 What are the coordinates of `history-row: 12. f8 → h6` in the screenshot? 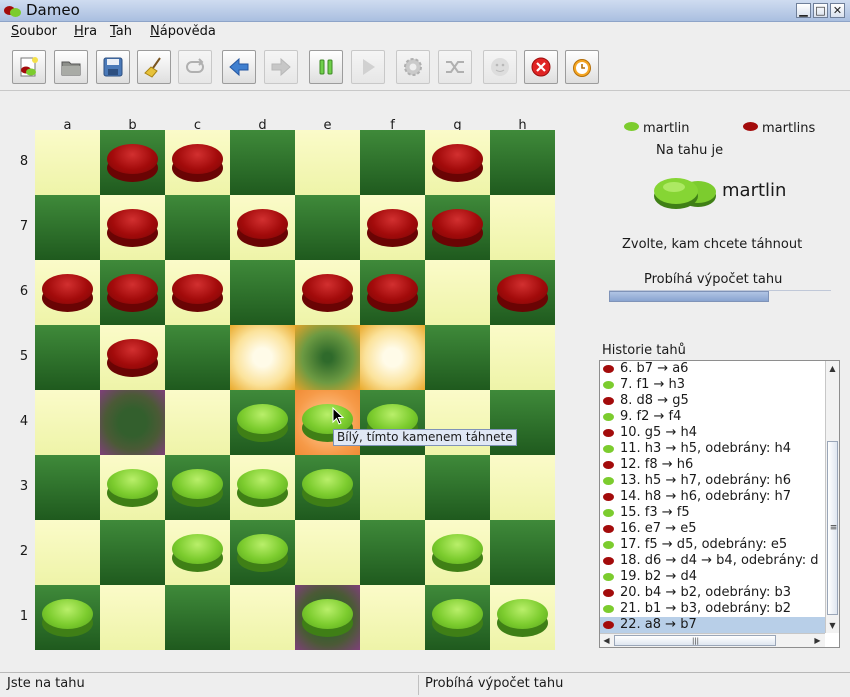 It's located at (712, 465).